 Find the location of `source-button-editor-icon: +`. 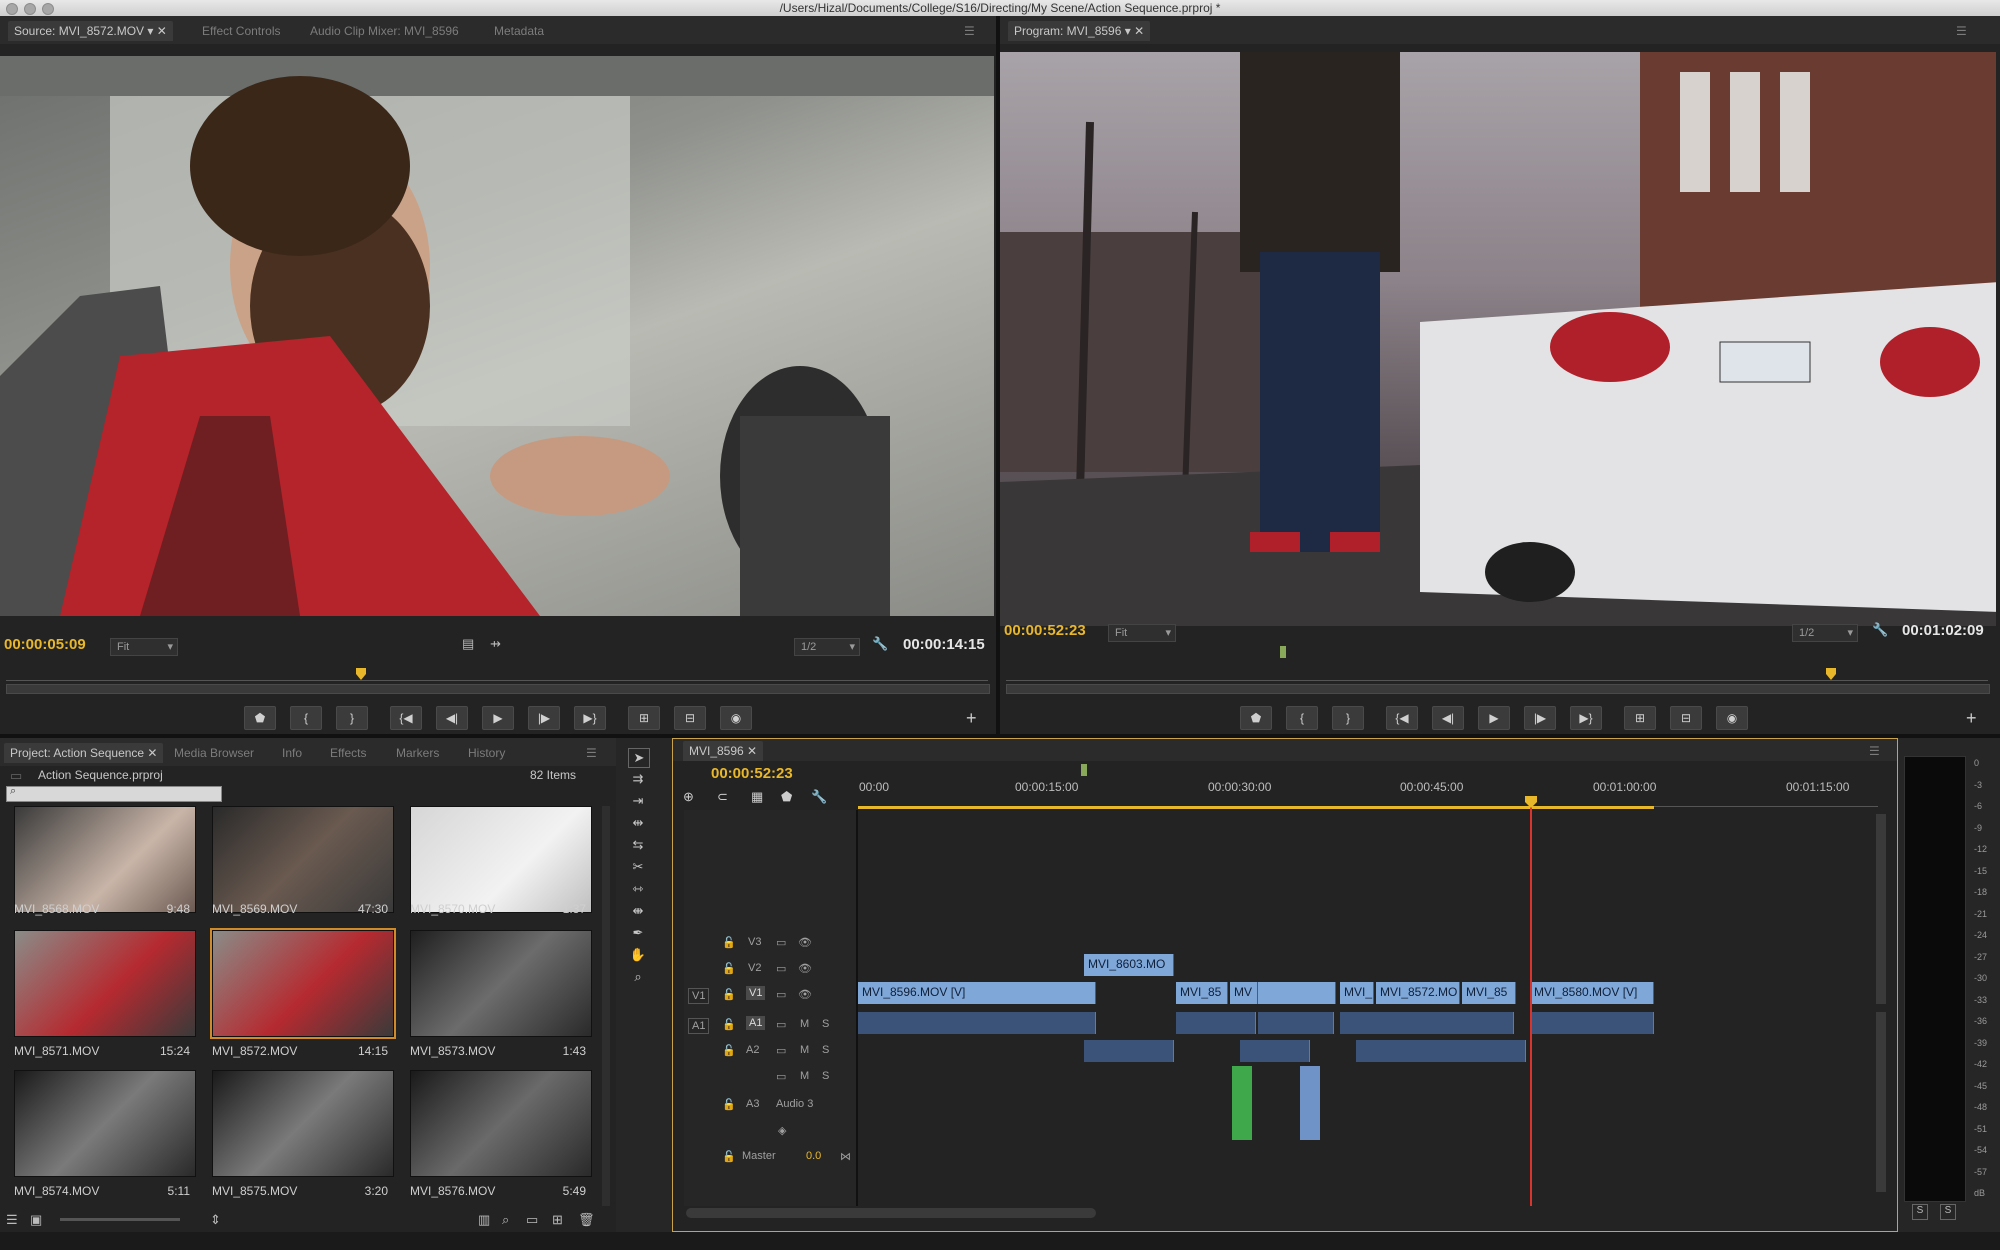

source-button-editor-icon: + is located at coordinates (971, 718).